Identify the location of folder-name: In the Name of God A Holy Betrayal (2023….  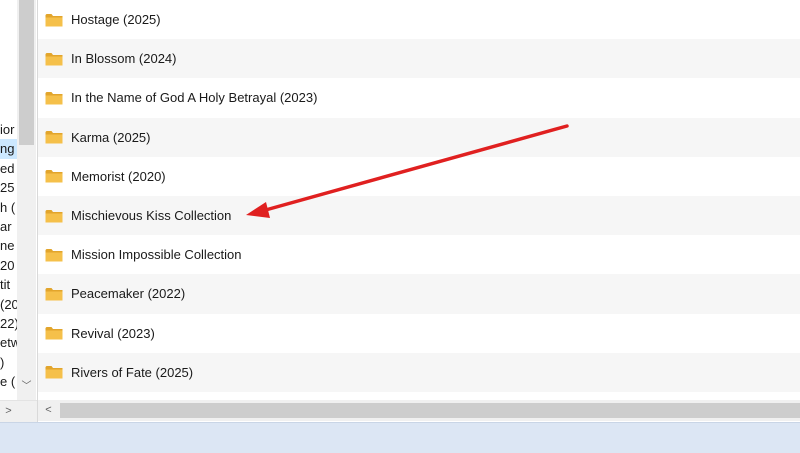
(194, 98).